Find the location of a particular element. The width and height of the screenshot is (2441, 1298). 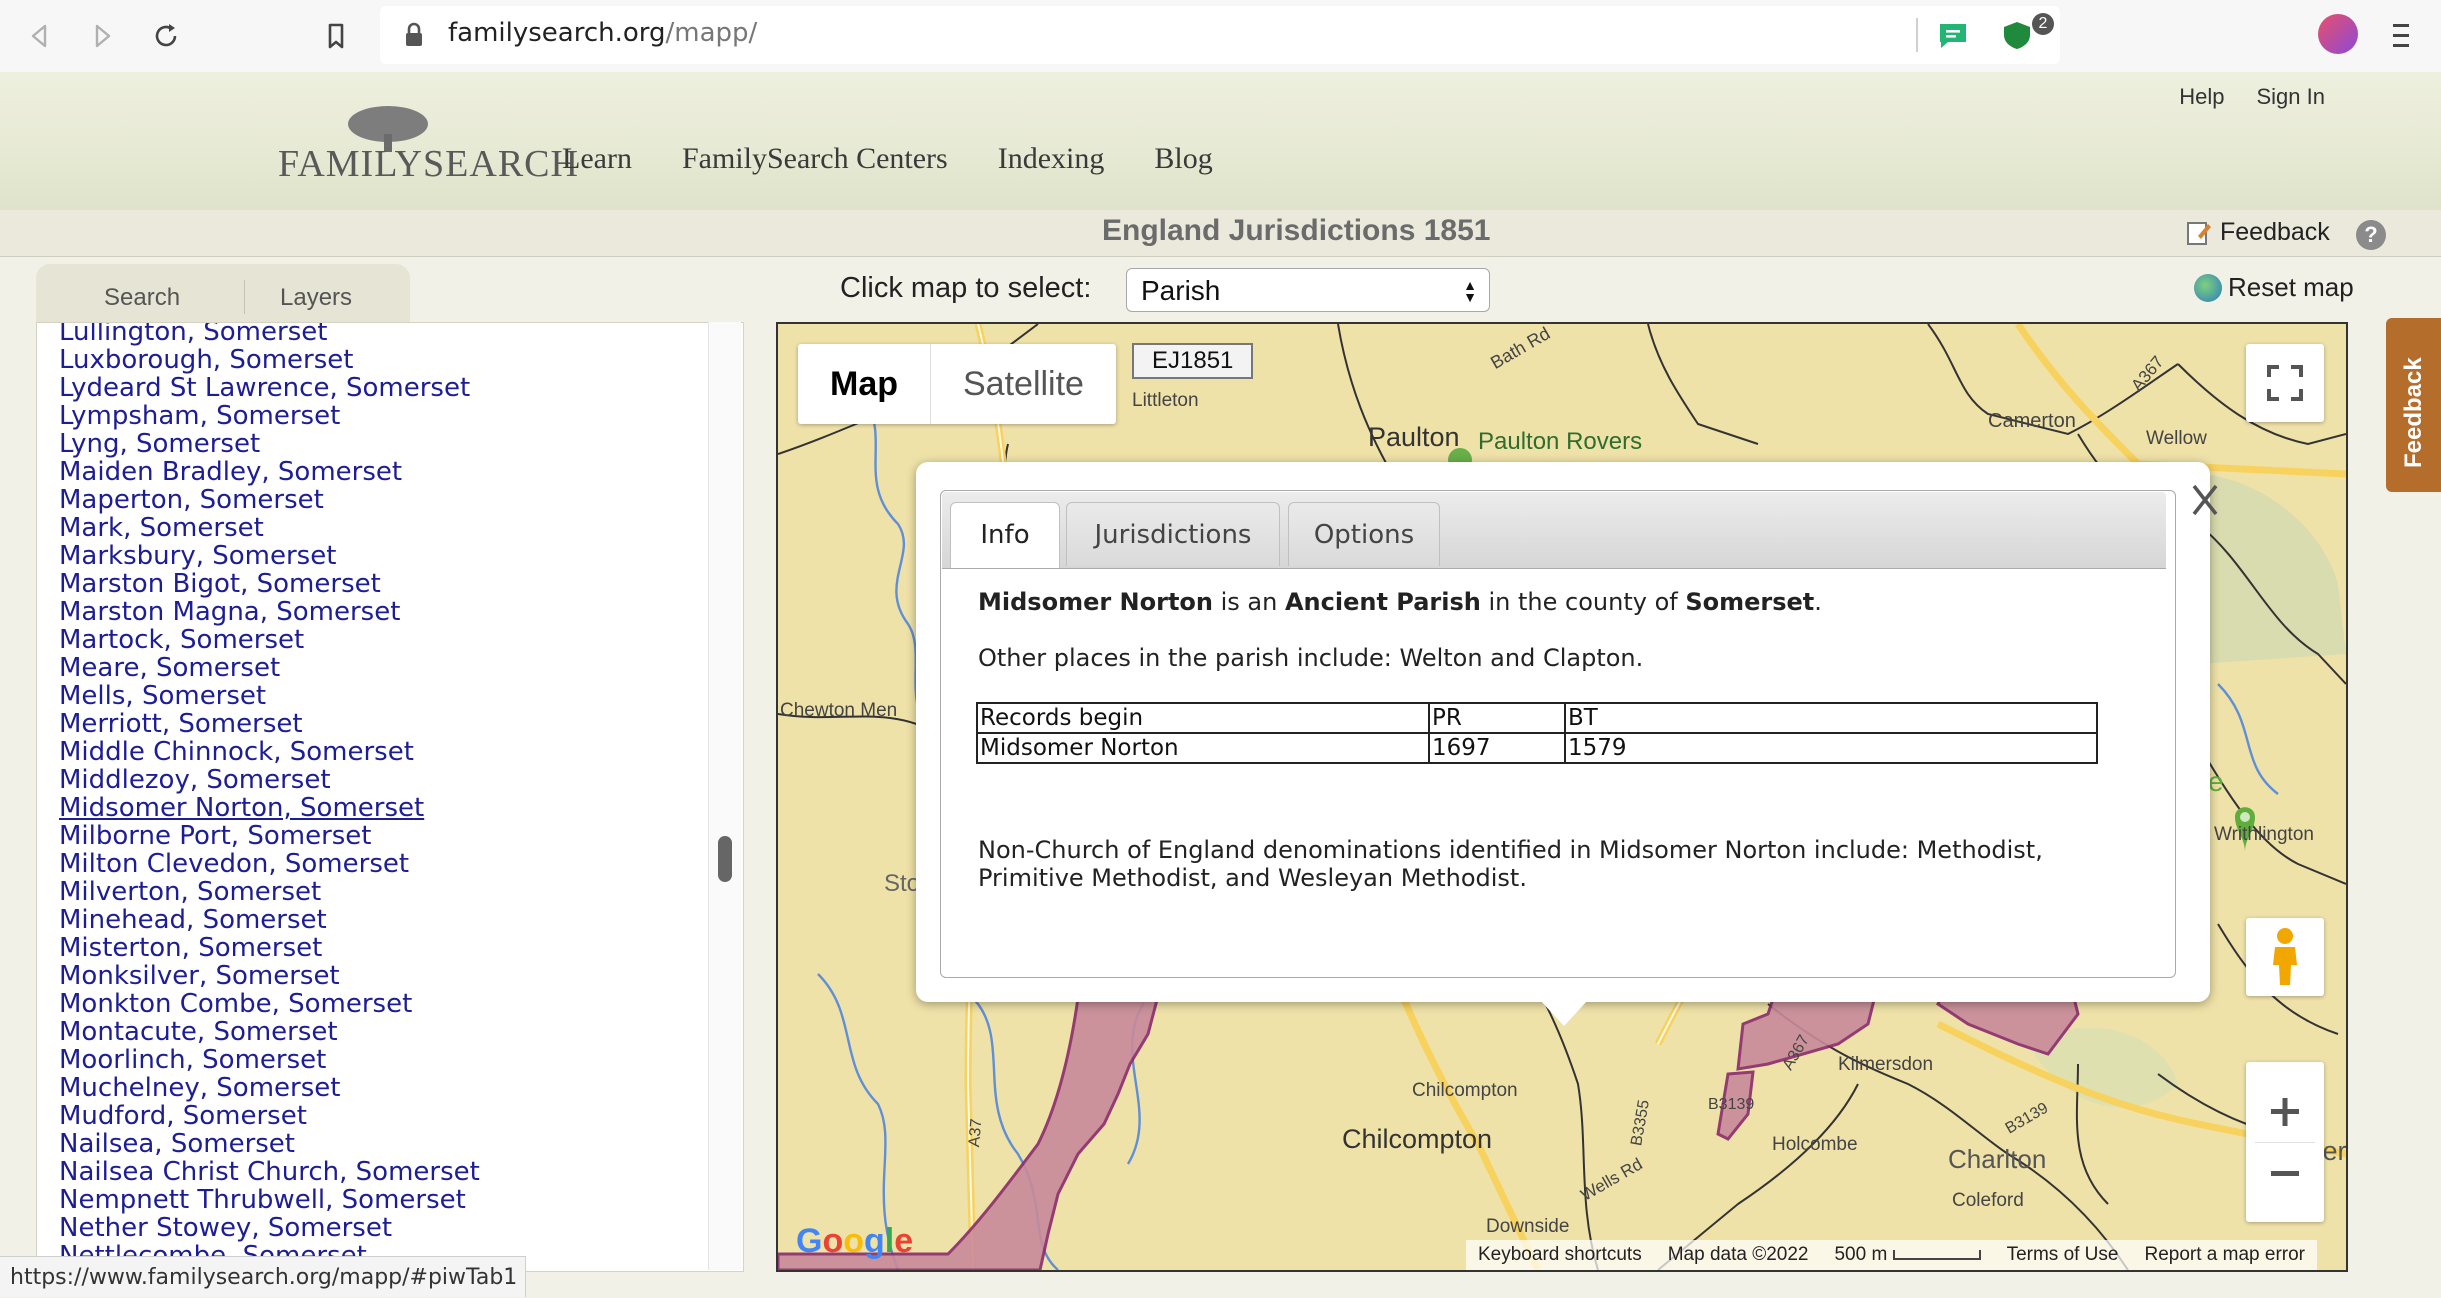

zoom-out-icon is located at coordinates (2285, 1173).